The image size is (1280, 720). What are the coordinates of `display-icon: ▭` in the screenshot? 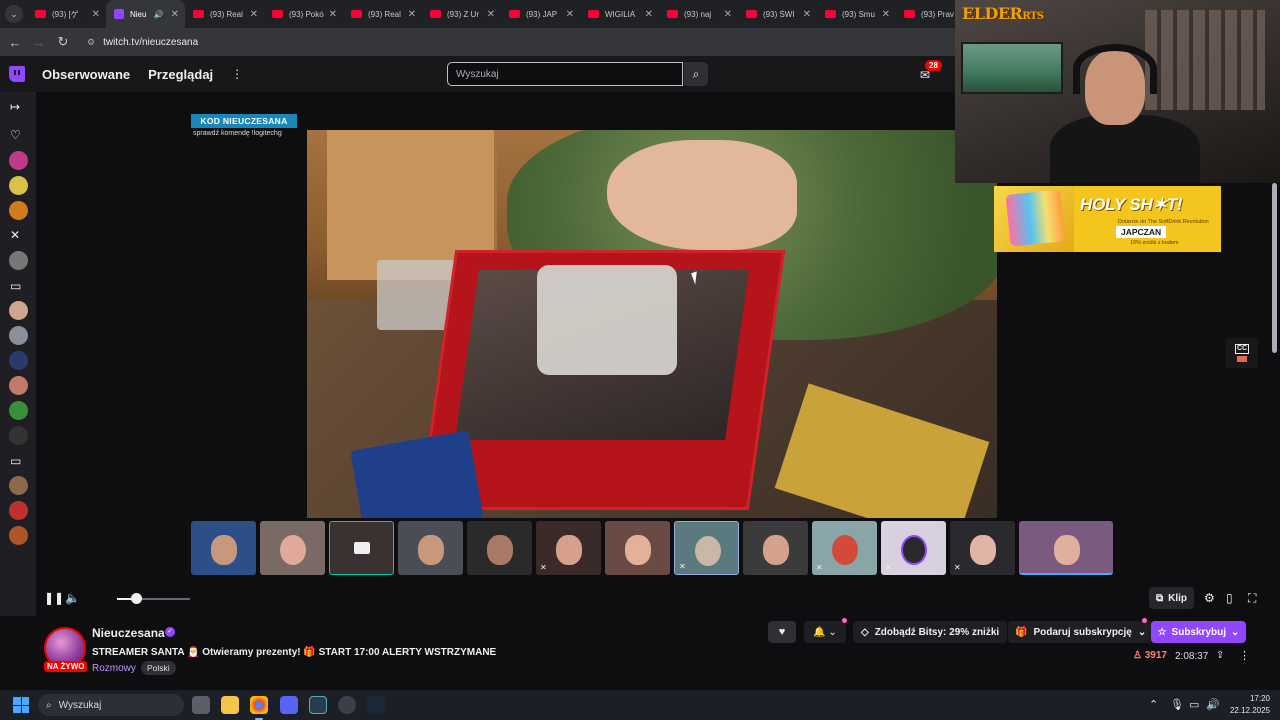 It's located at (1194, 704).